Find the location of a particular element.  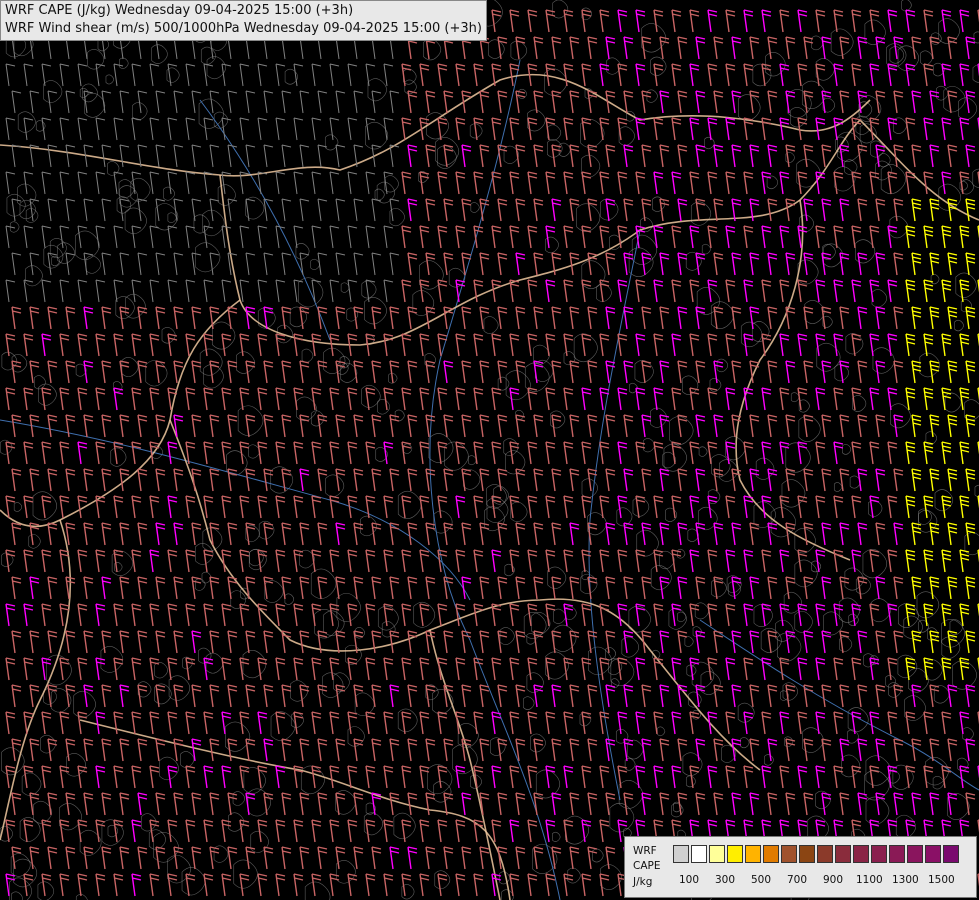

legend-model-label: WRF is located at coordinates (645, 851).